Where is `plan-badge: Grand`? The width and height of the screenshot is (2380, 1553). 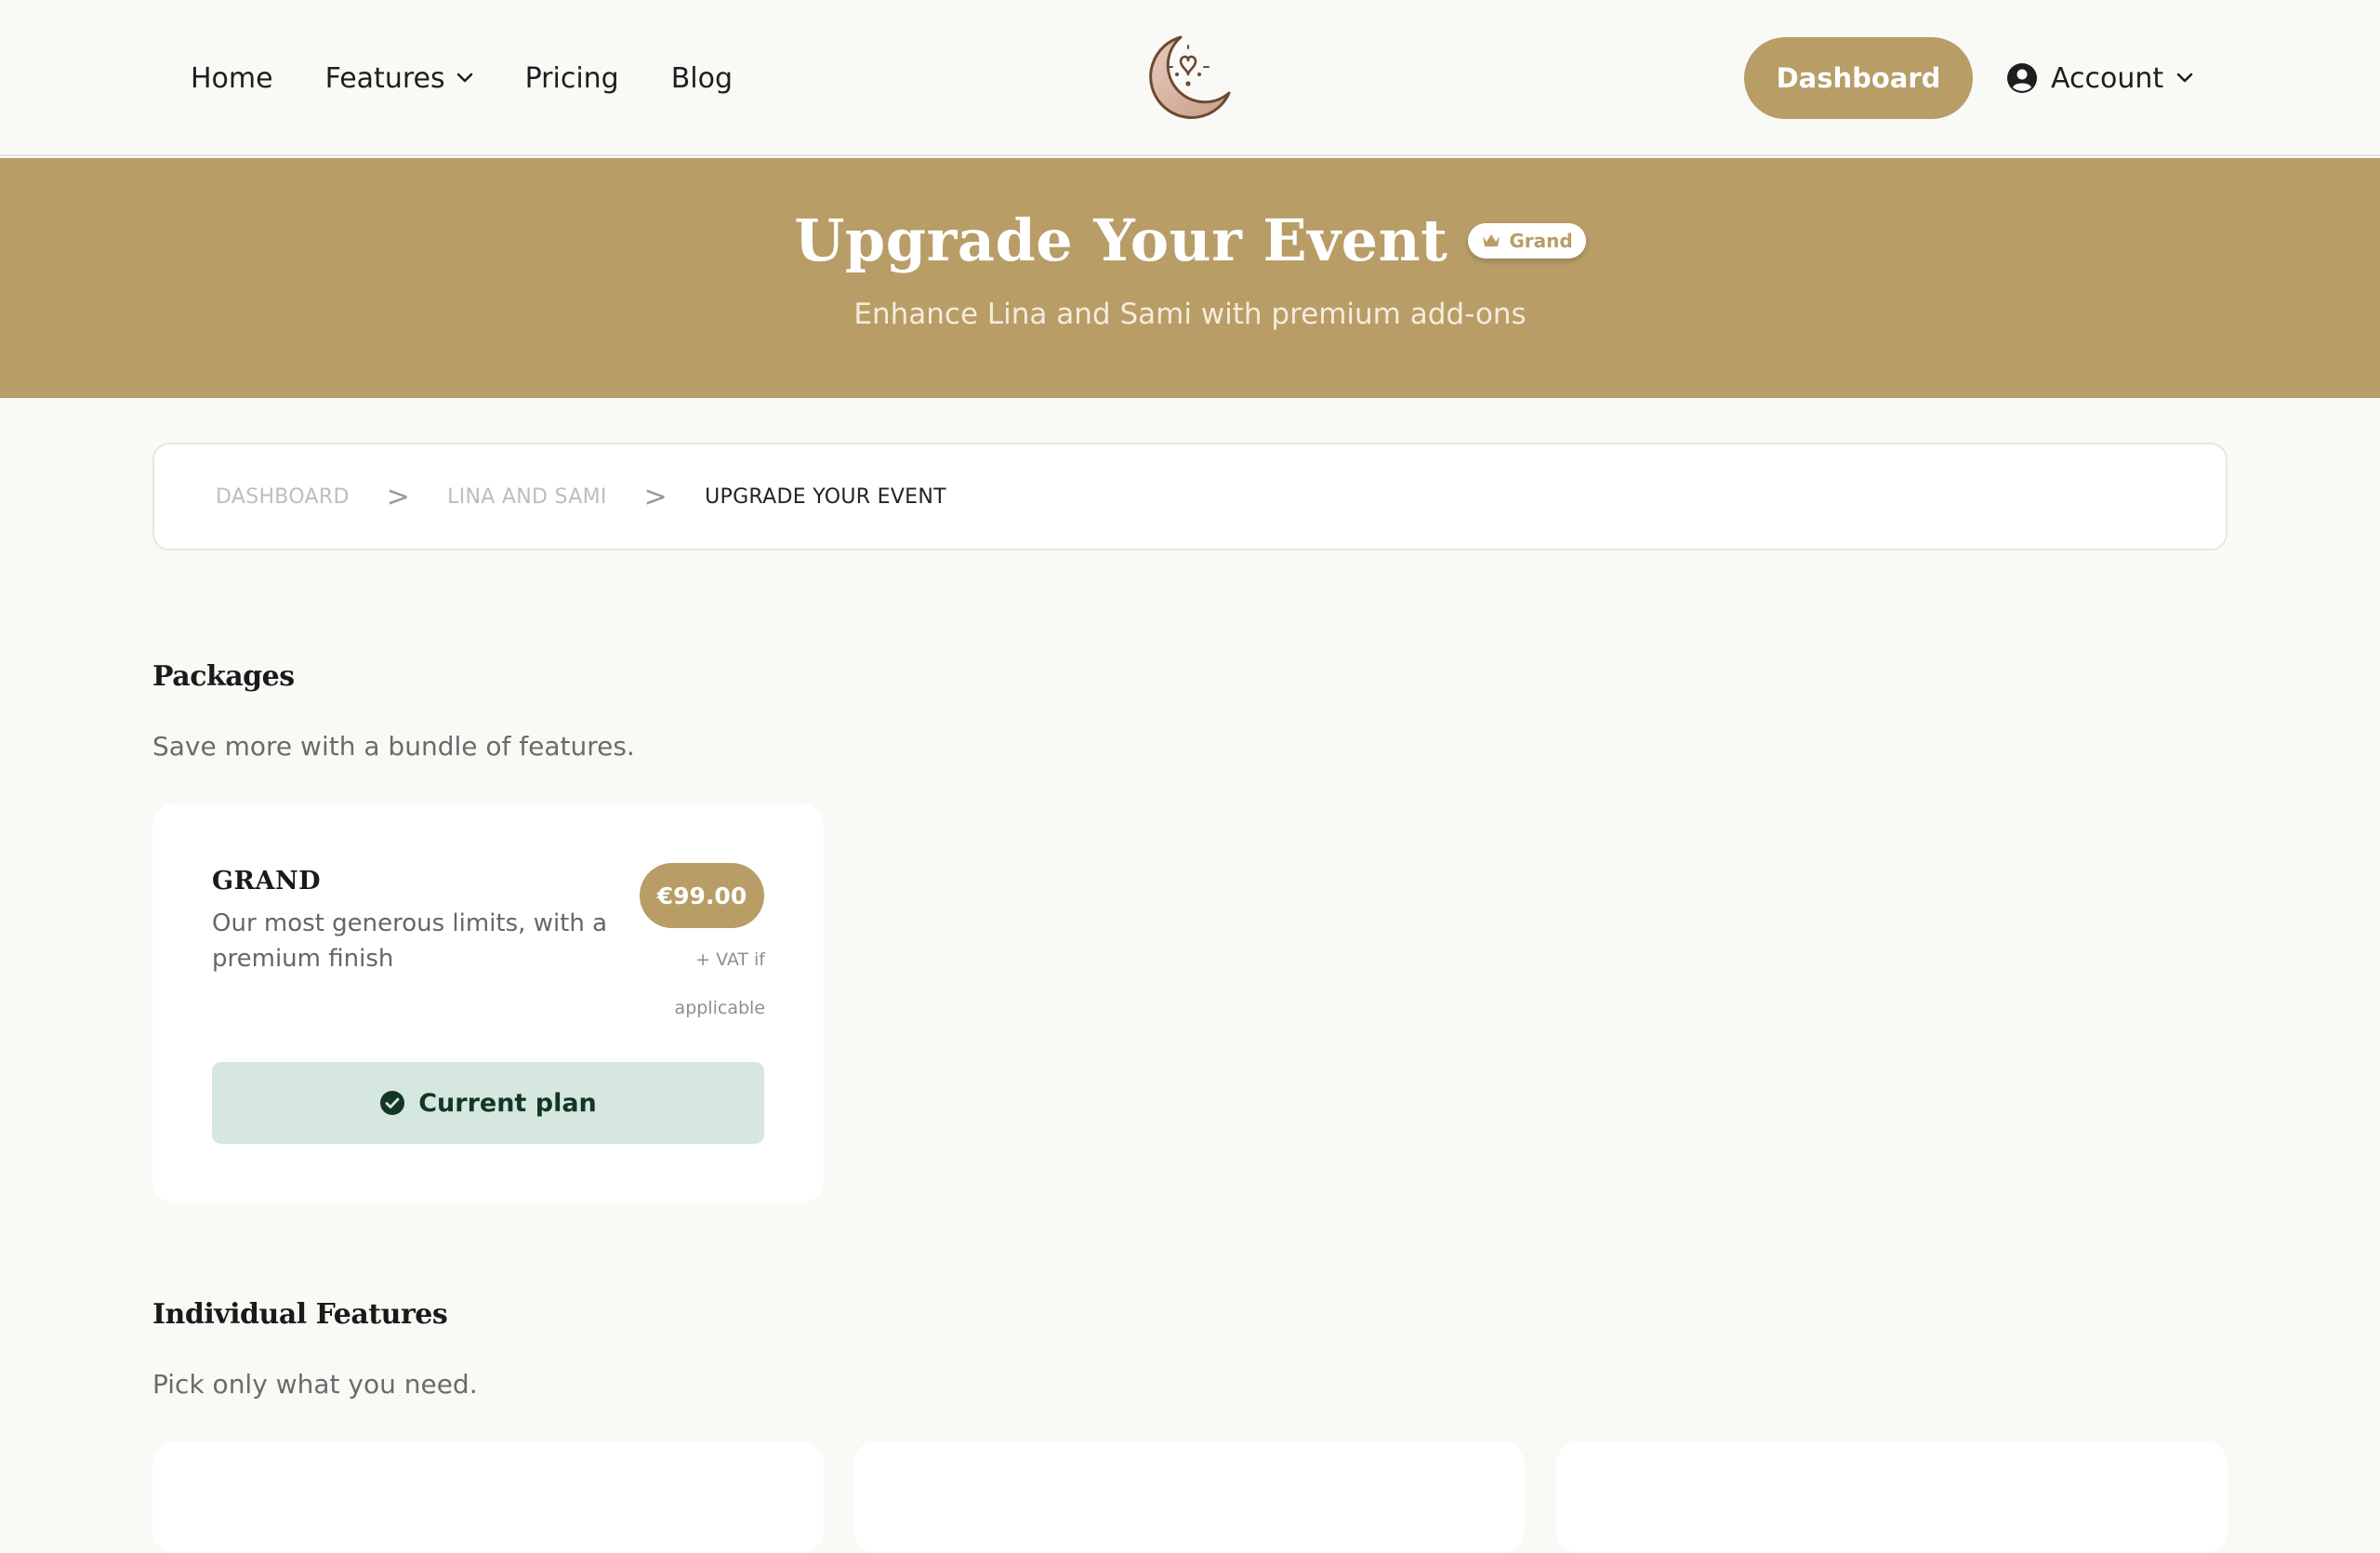 plan-badge: Grand is located at coordinates (1527, 241).